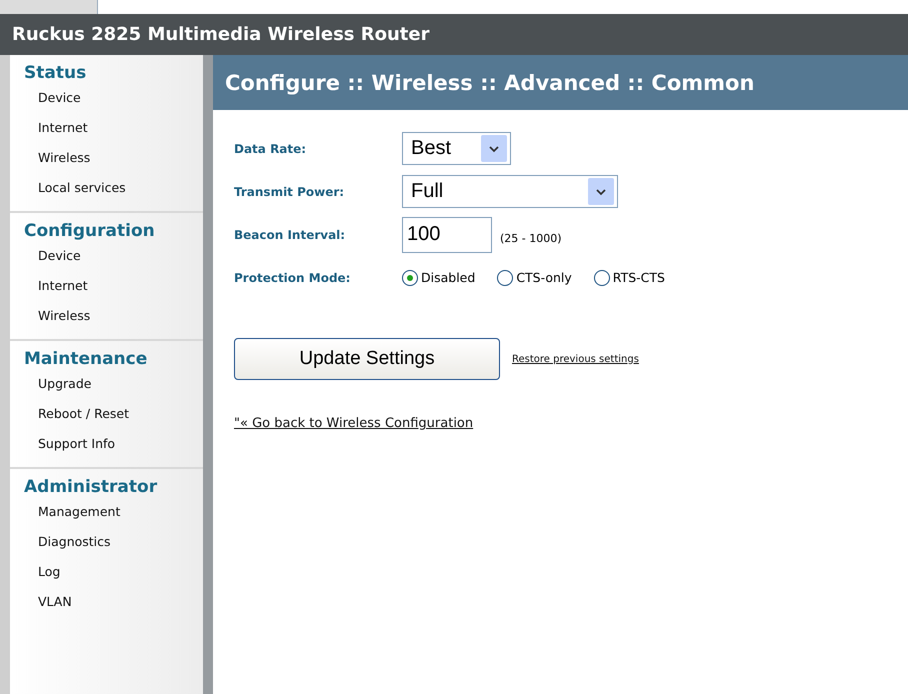 The height and width of the screenshot is (694, 908). What do you see at coordinates (86, 359) in the screenshot?
I see `section-heading: Maintenance` at bounding box center [86, 359].